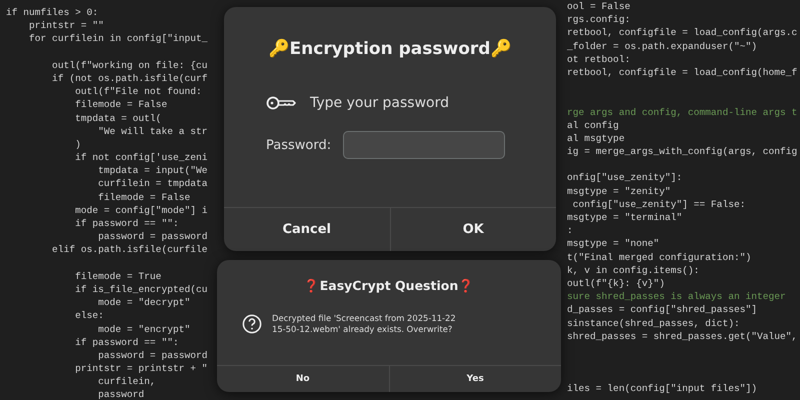  I want to click on code-line: rgs.config:, so click(598, 19).